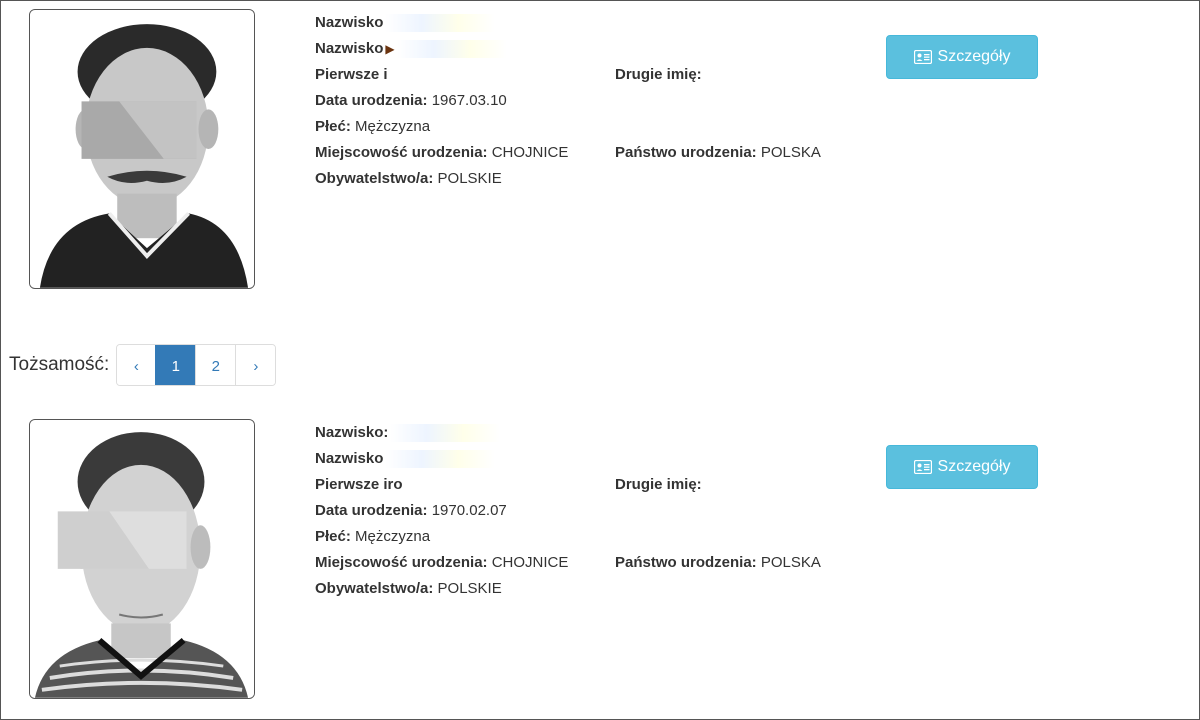  I want to click on prev-page-button: ‹, so click(136, 365).